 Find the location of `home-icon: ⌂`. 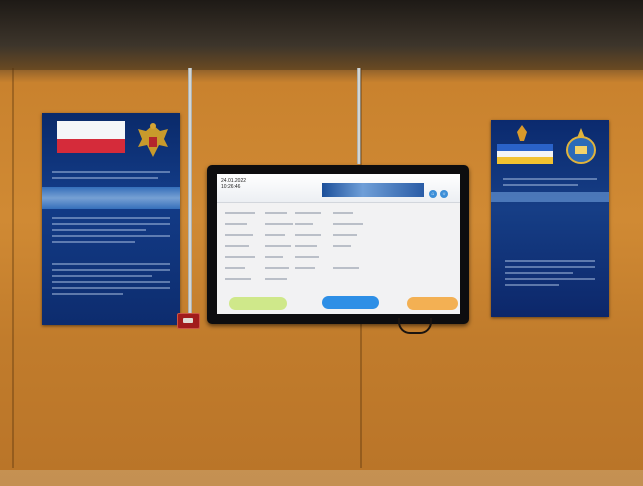

home-icon: ⌂ is located at coordinates (433, 194).